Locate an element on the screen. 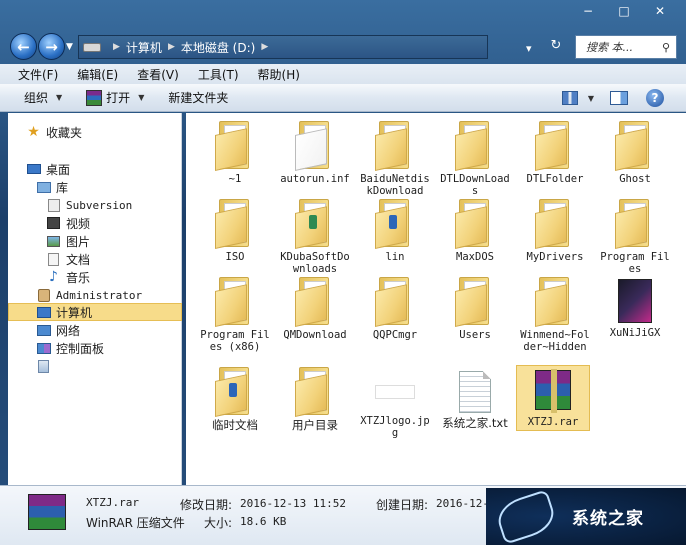 The image size is (686, 545). menu-edit: 编辑(E) is located at coordinates (97, 74).